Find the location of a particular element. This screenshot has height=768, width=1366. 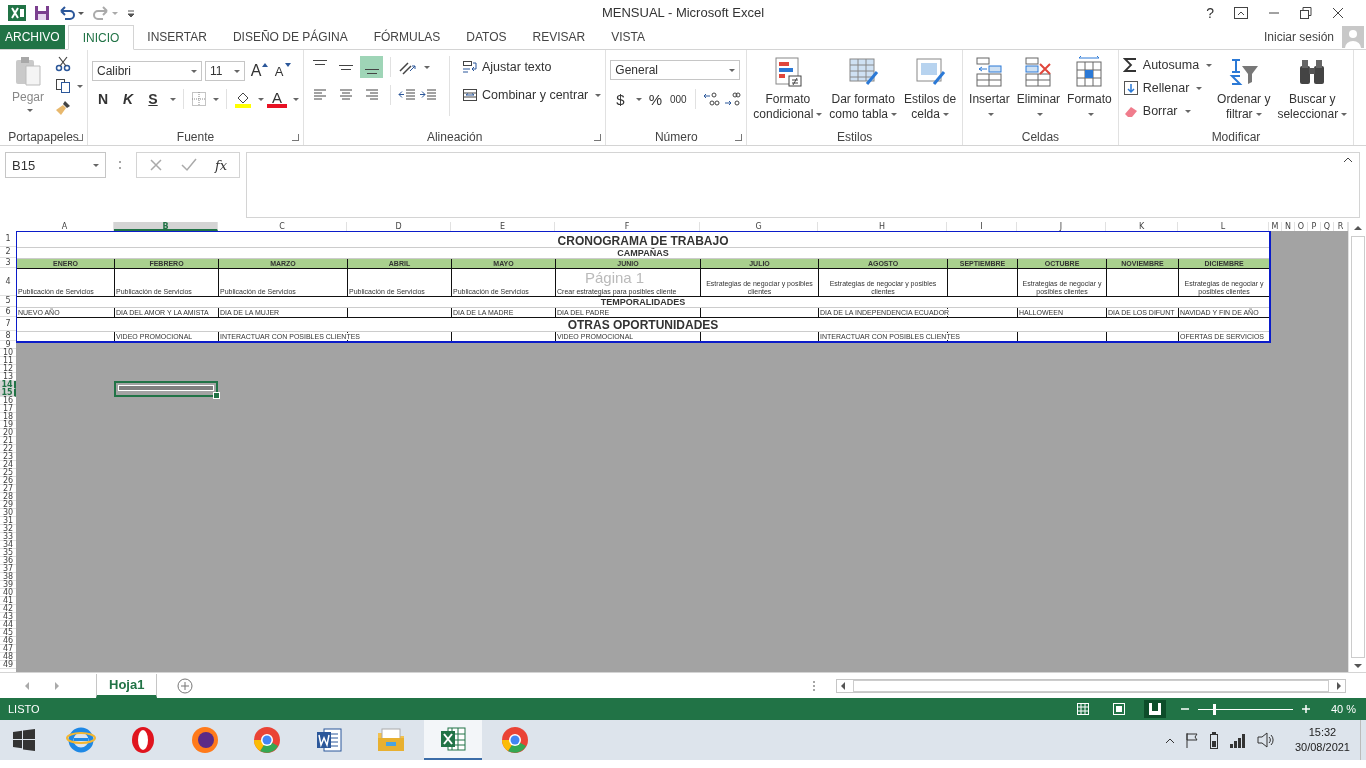

wrap-text-button: Ajustar texto is located at coordinates (532, 67).